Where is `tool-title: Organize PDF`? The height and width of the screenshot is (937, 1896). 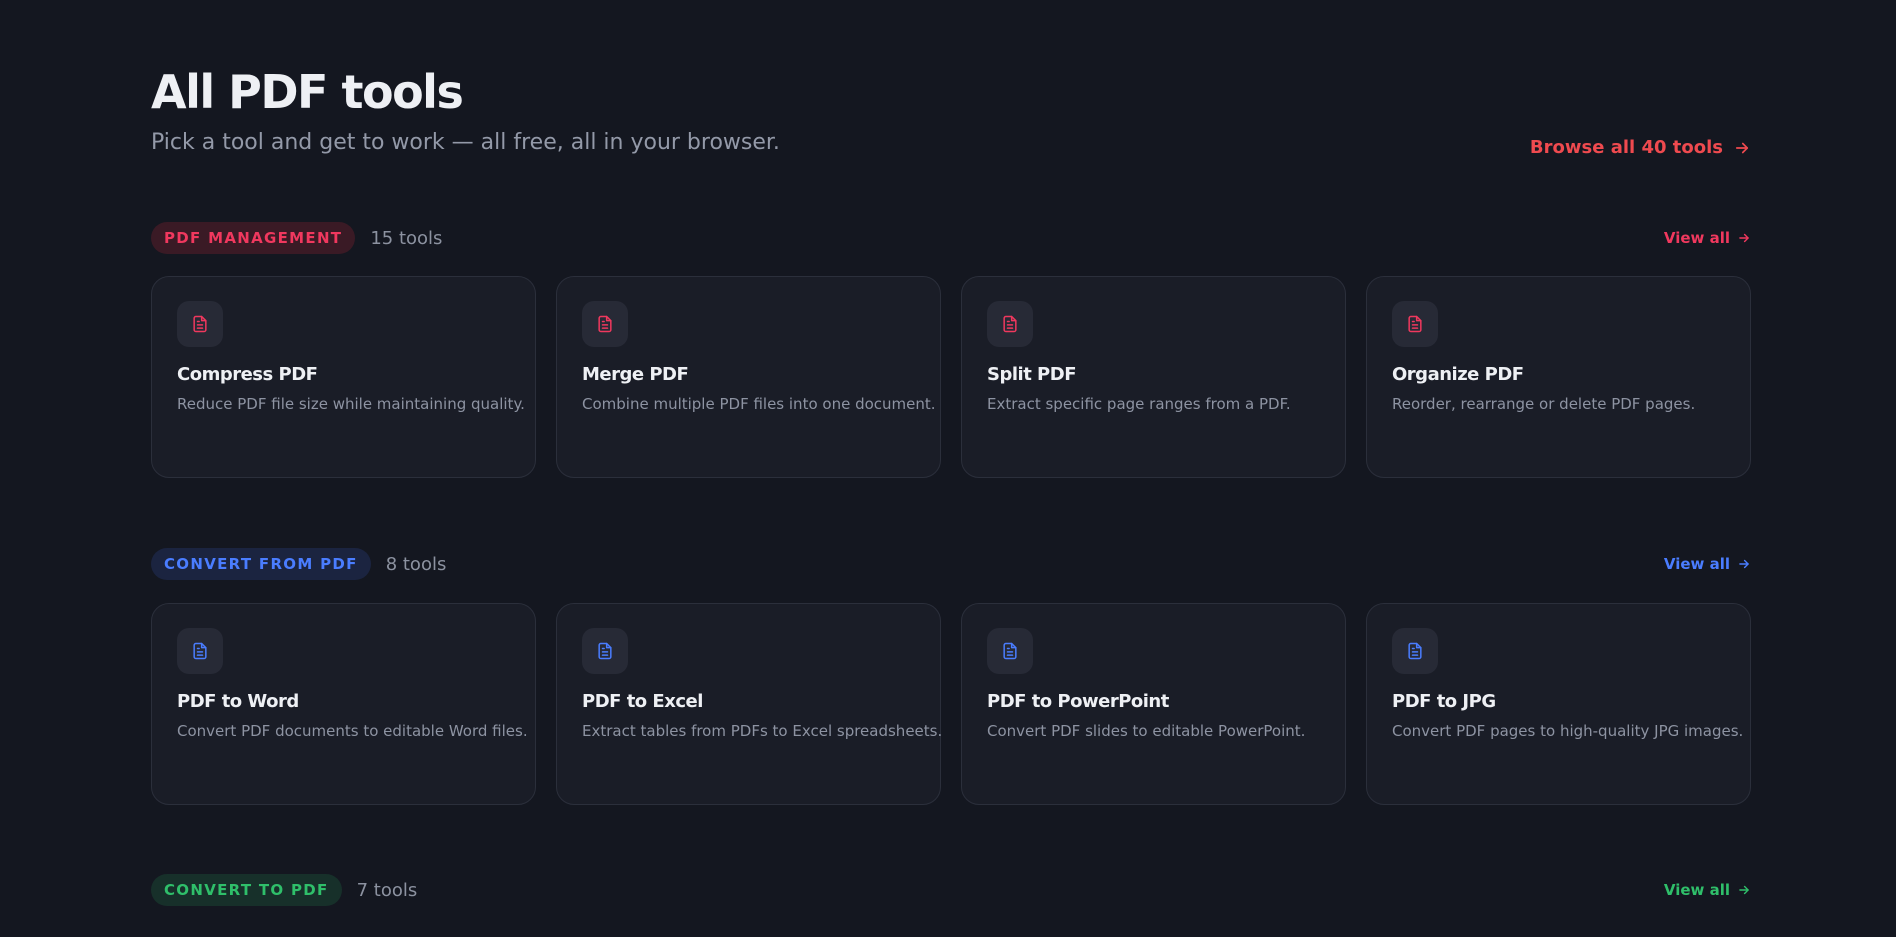 tool-title: Organize PDF is located at coordinates (1458, 374).